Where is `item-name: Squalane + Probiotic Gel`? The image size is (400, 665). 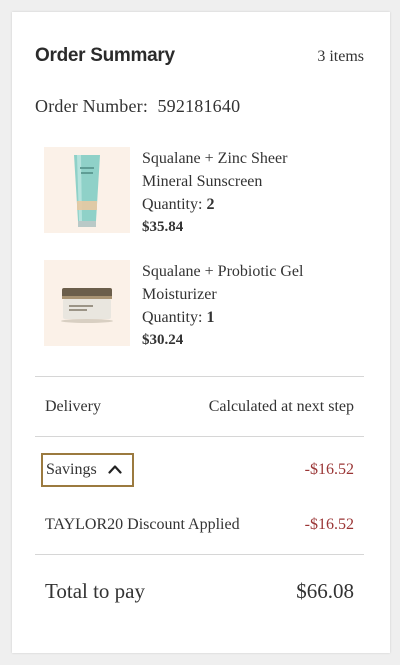
item-name: Squalane + Probiotic Gel is located at coordinates (223, 271).